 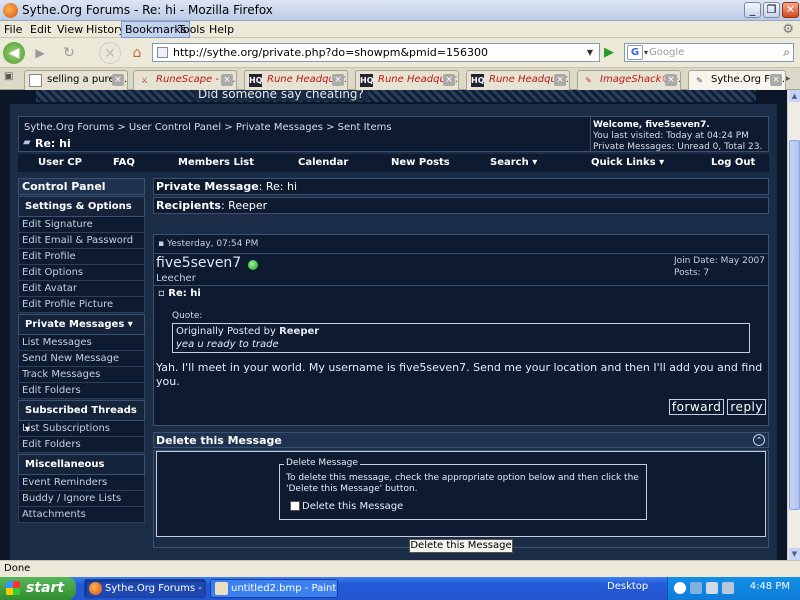 What do you see at coordinates (646, 52) in the screenshot?
I see `search-engine-dropdown-icon: ▾` at bounding box center [646, 52].